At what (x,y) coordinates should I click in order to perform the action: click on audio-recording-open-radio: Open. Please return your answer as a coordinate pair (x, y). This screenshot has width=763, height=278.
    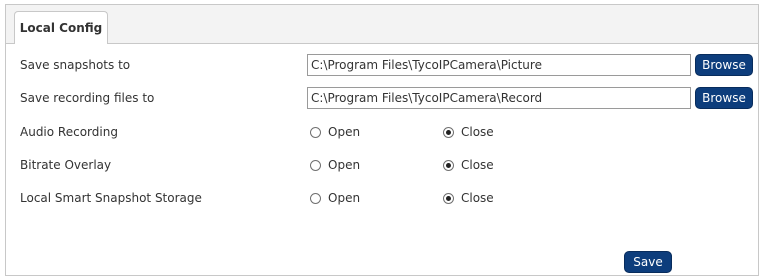
    Looking at the image, I should click on (335, 132).